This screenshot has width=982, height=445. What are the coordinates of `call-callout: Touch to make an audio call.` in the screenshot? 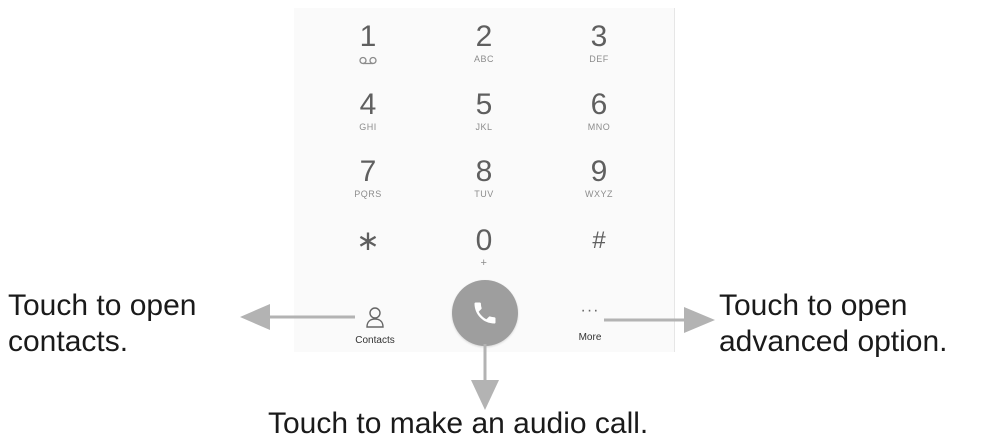 It's located at (458, 424).